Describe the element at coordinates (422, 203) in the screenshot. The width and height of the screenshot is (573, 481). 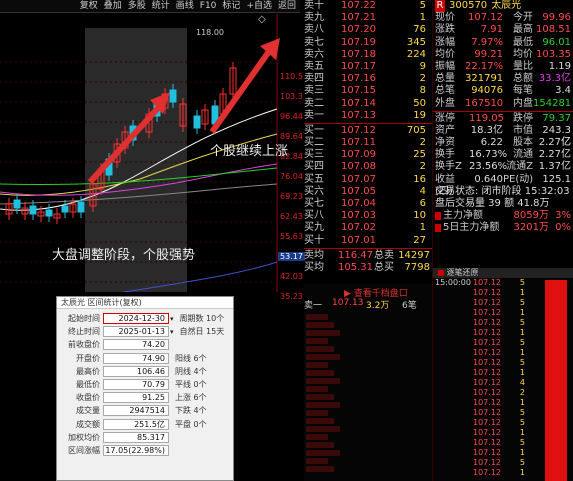
I see `book-volume: 6` at that location.